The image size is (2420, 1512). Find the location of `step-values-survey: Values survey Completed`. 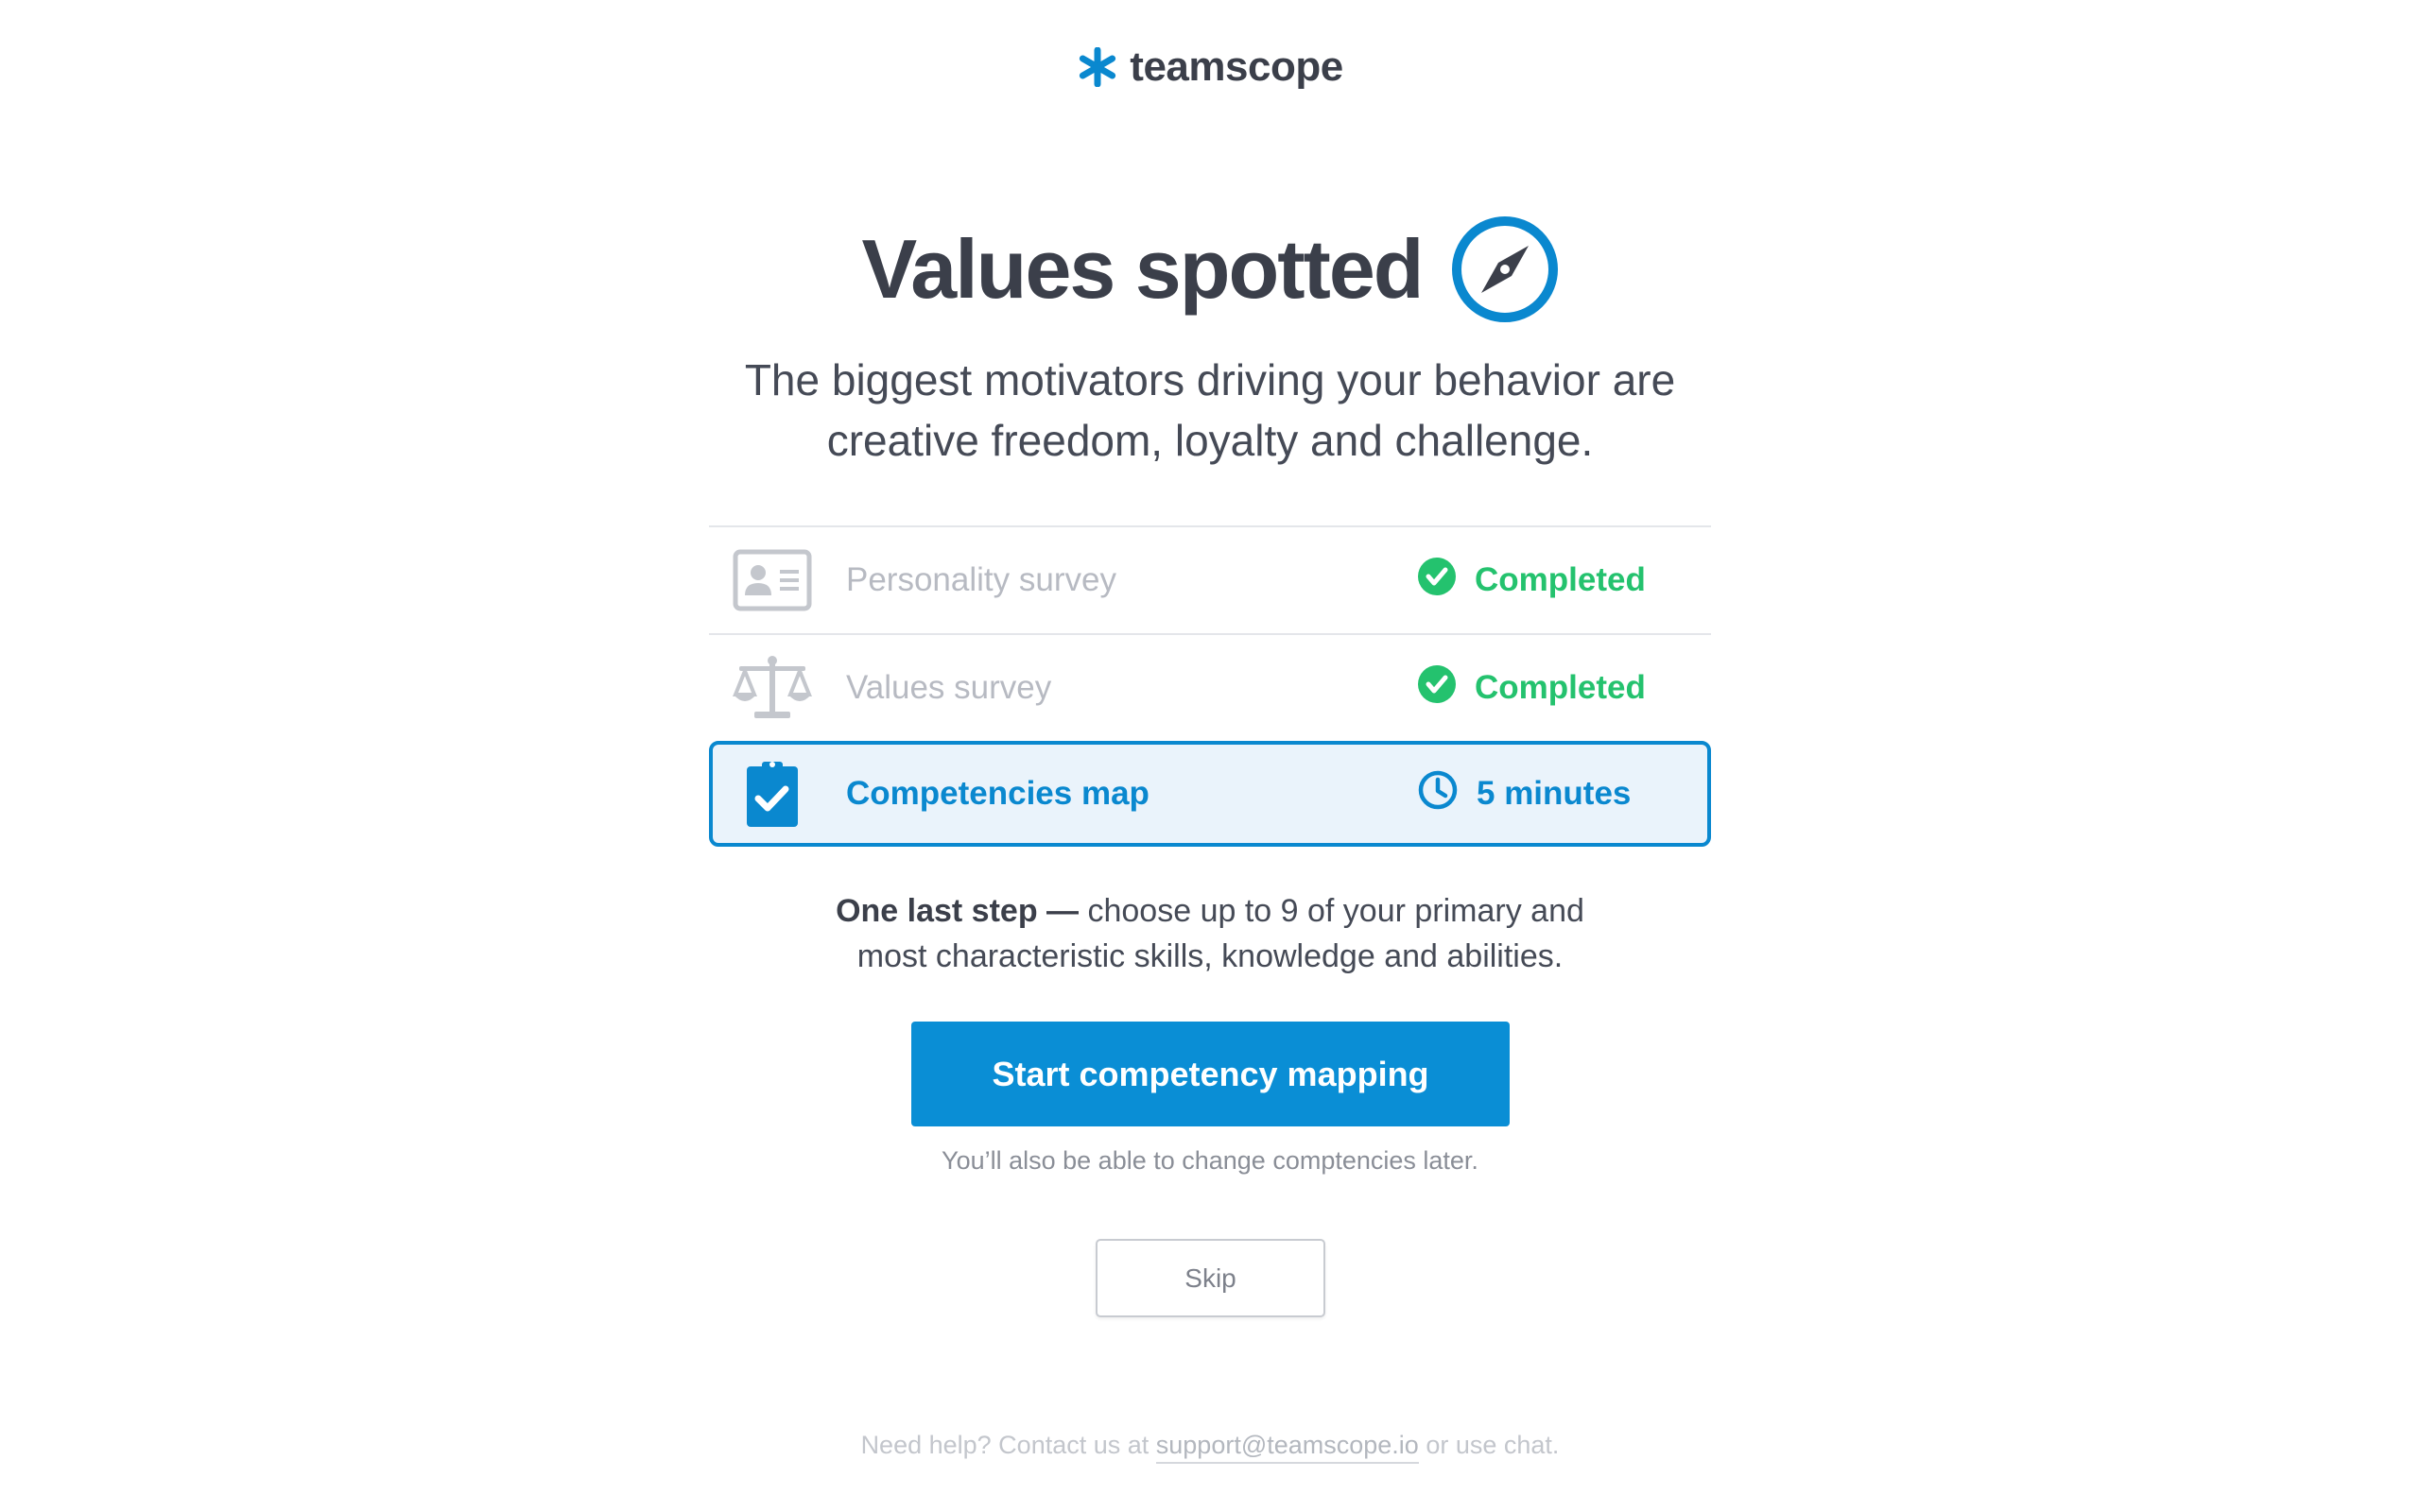

step-values-survey: Values survey Completed is located at coordinates (1210, 687).